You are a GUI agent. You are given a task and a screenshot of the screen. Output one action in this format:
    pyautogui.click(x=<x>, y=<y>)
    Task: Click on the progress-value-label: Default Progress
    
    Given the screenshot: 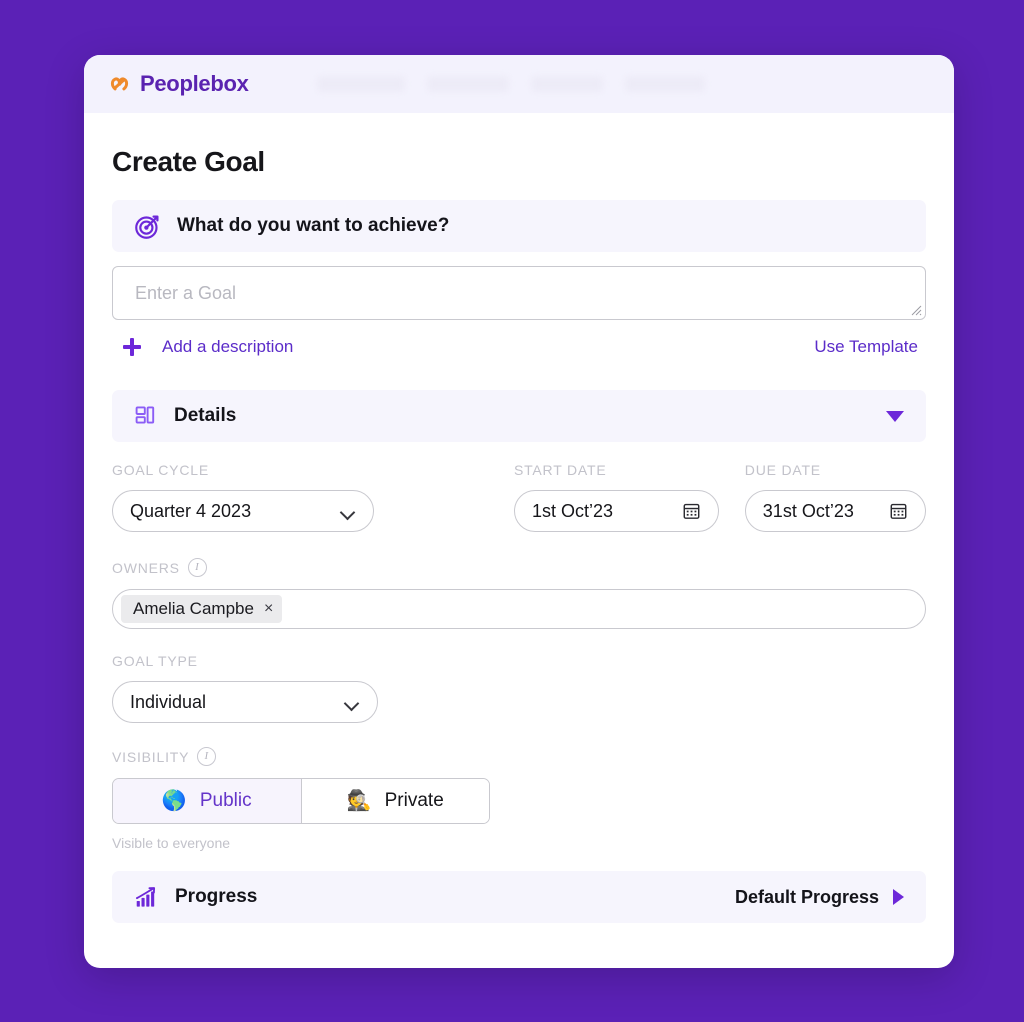 What is the action you would take?
    pyautogui.click(x=806, y=896)
    